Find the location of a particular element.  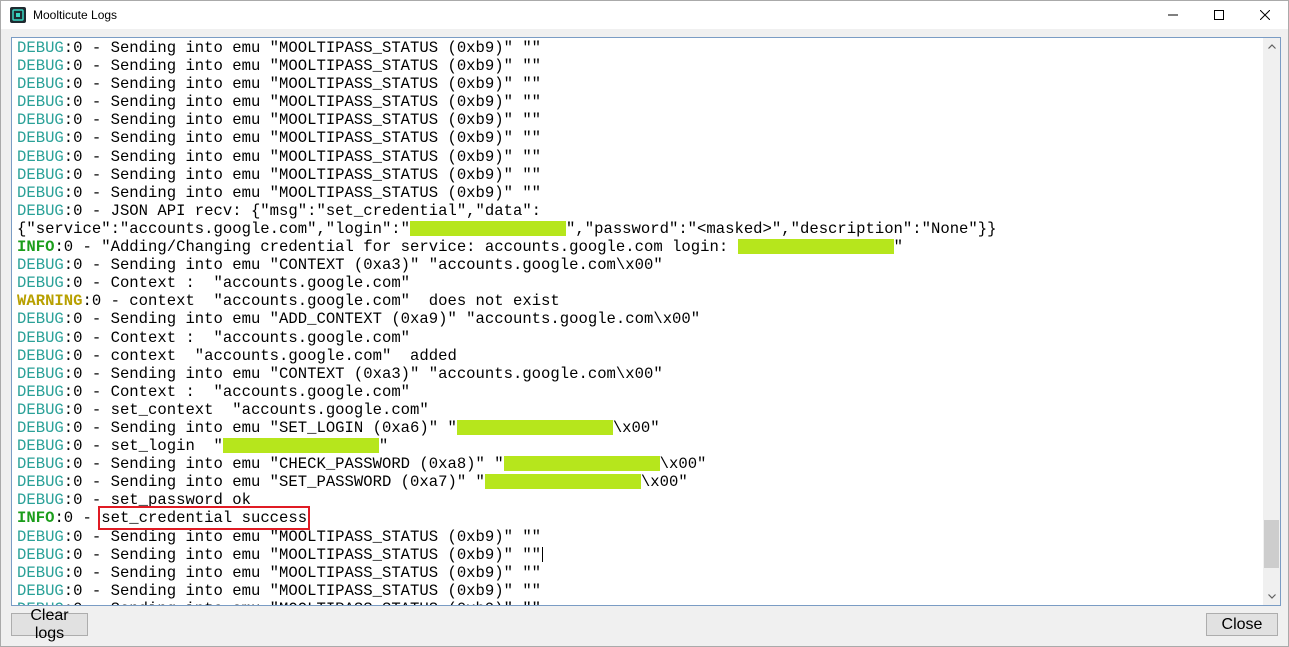

chevron-up-icon is located at coordinates (1271, 46).